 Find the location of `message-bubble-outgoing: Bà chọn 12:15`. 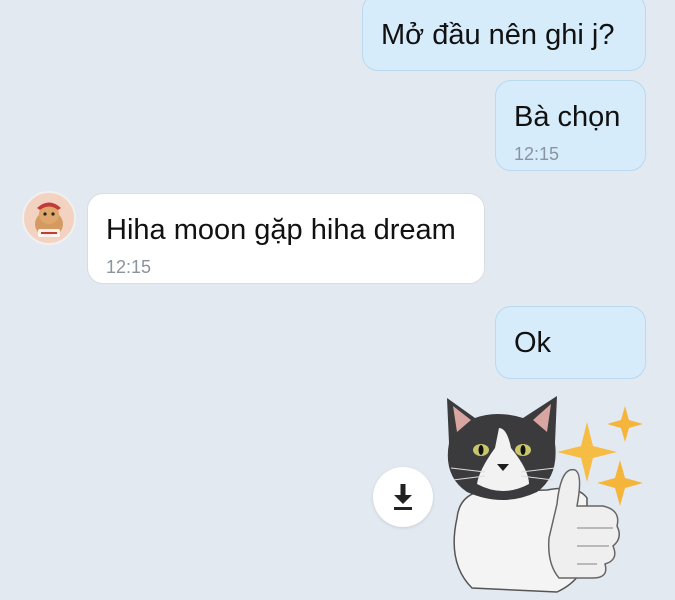

message-bubble-outgoing: Bà chọn 12:15 is located at coordinates (570, 125).